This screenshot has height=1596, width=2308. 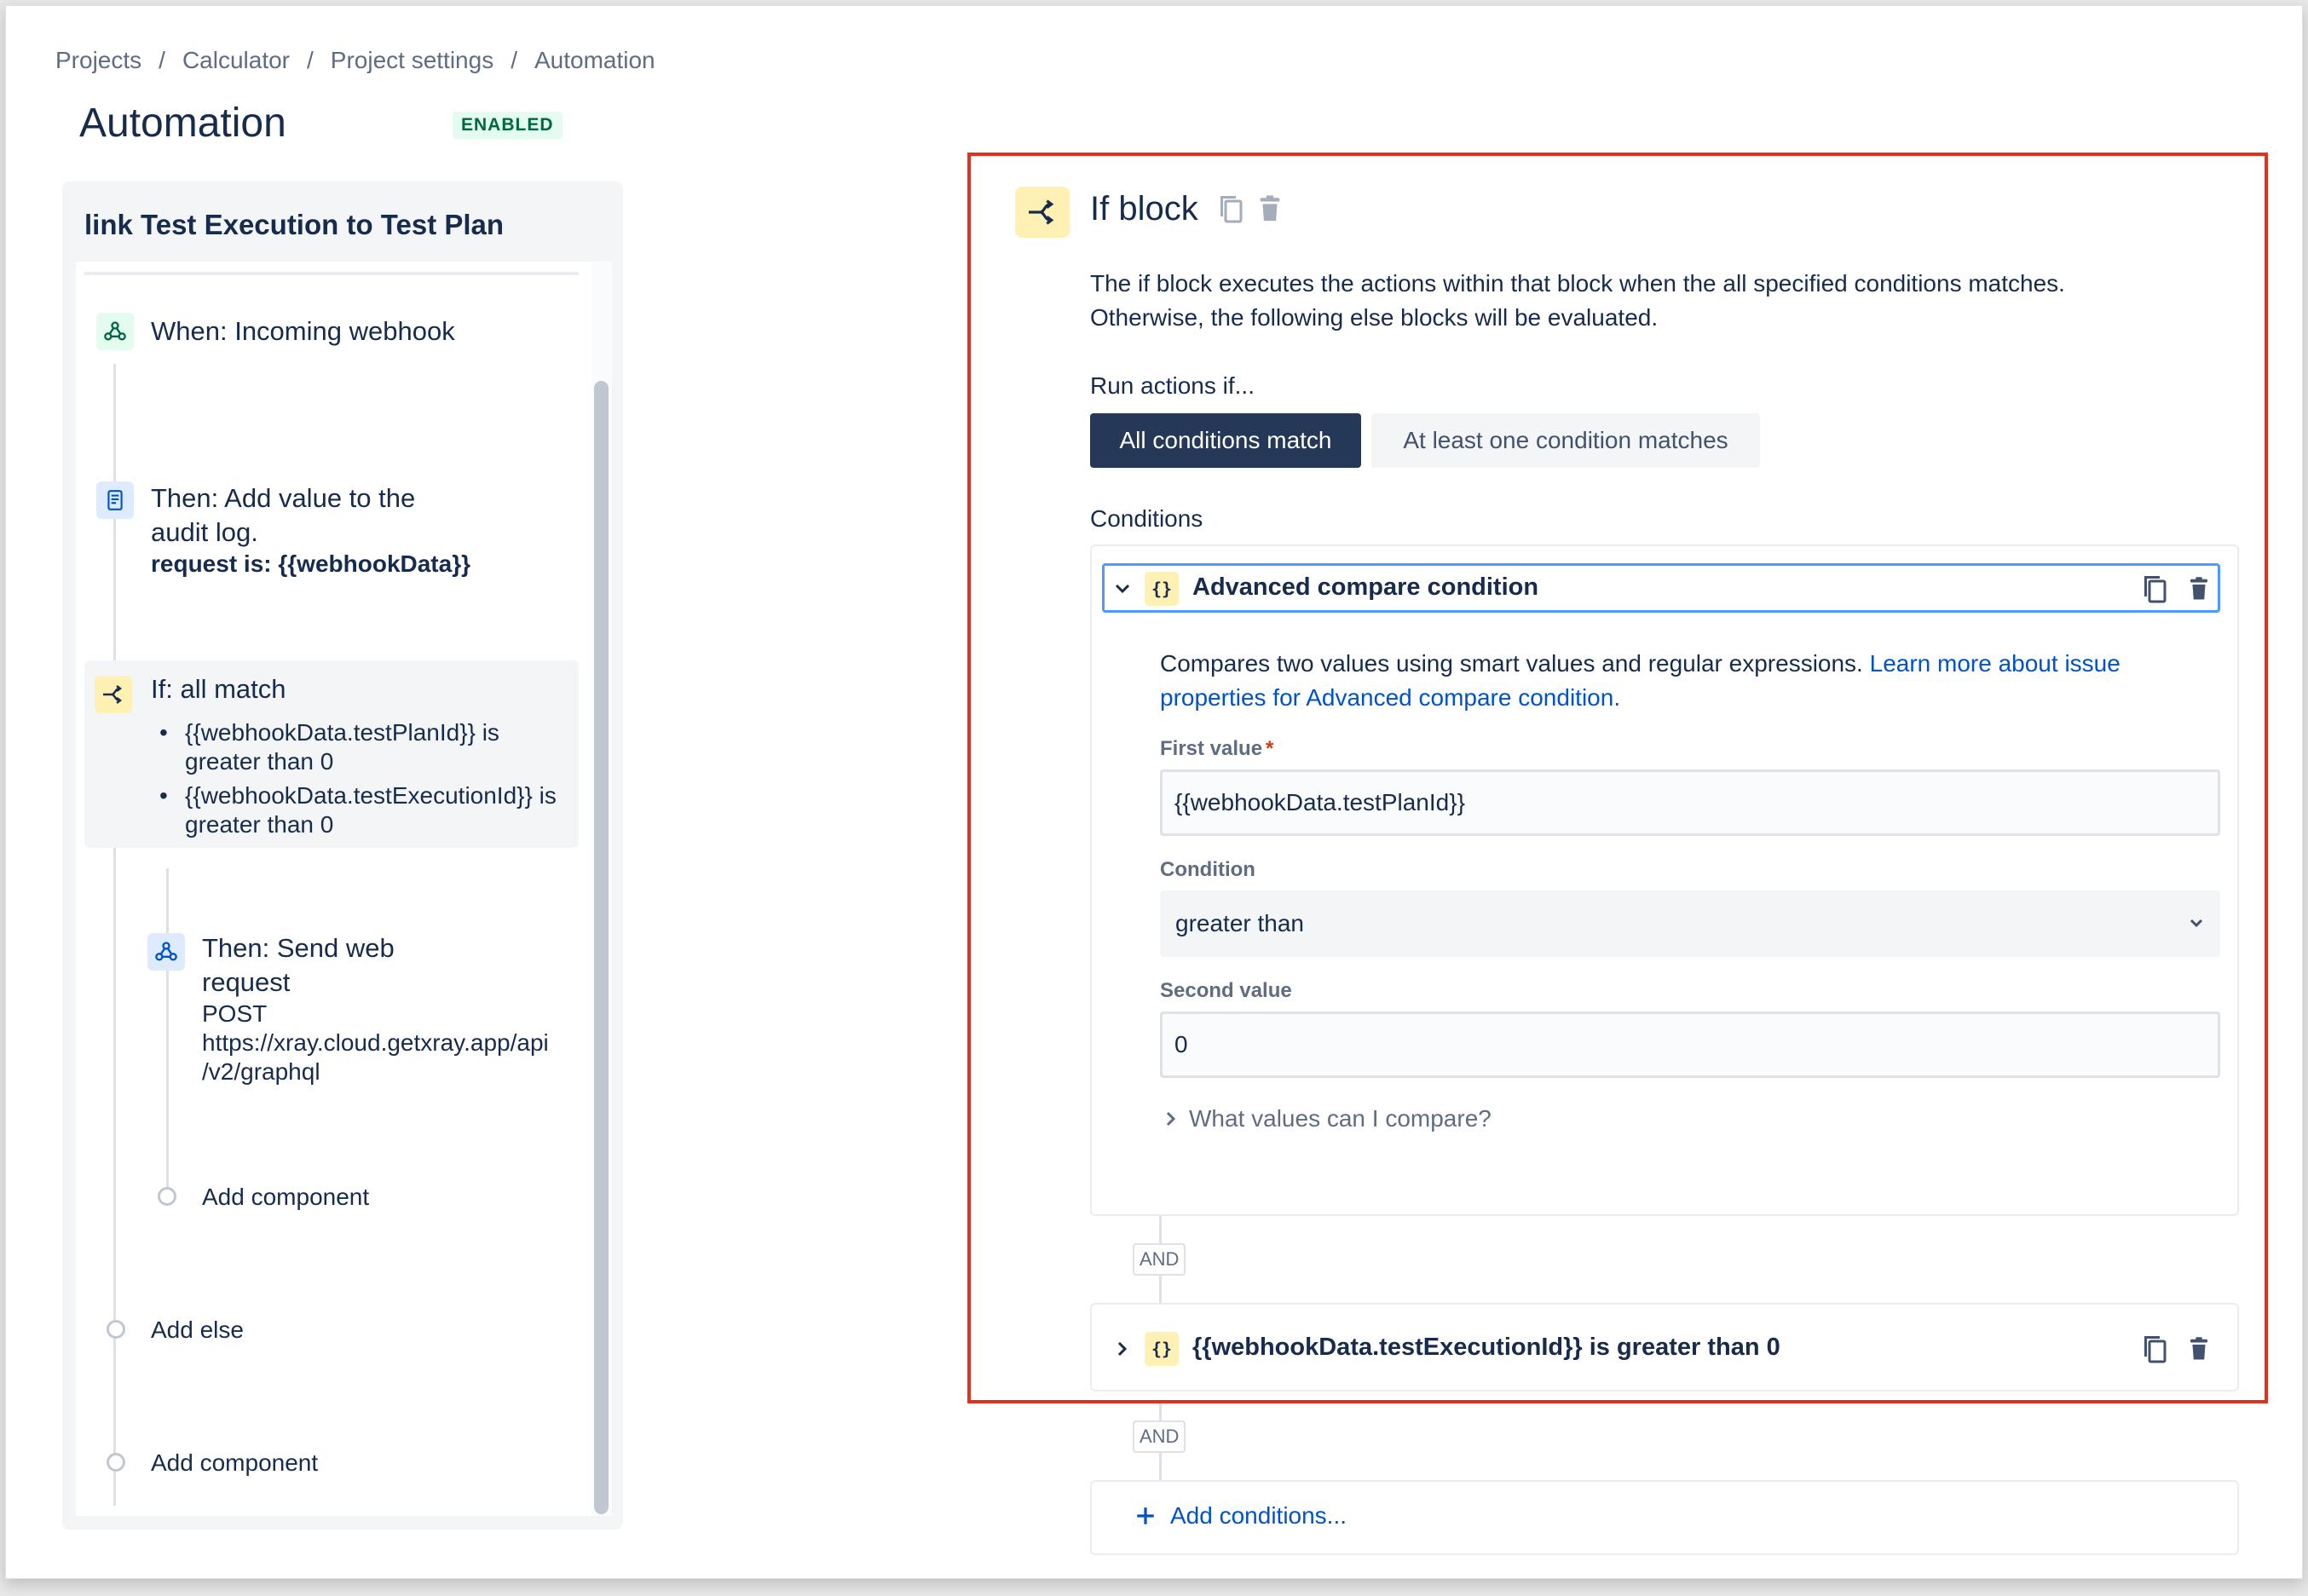 I want to click on web-request-method: POST, so click(x=235, y=1013).